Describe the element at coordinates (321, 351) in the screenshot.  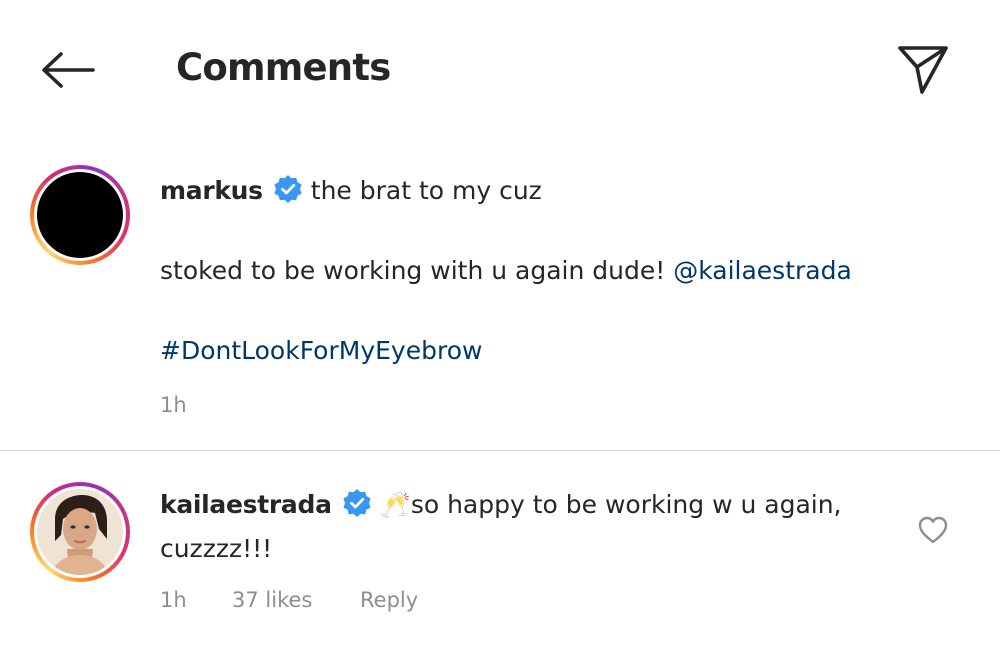
I see `hashtag-link: #DontLookForMyEyebrow` at that location.